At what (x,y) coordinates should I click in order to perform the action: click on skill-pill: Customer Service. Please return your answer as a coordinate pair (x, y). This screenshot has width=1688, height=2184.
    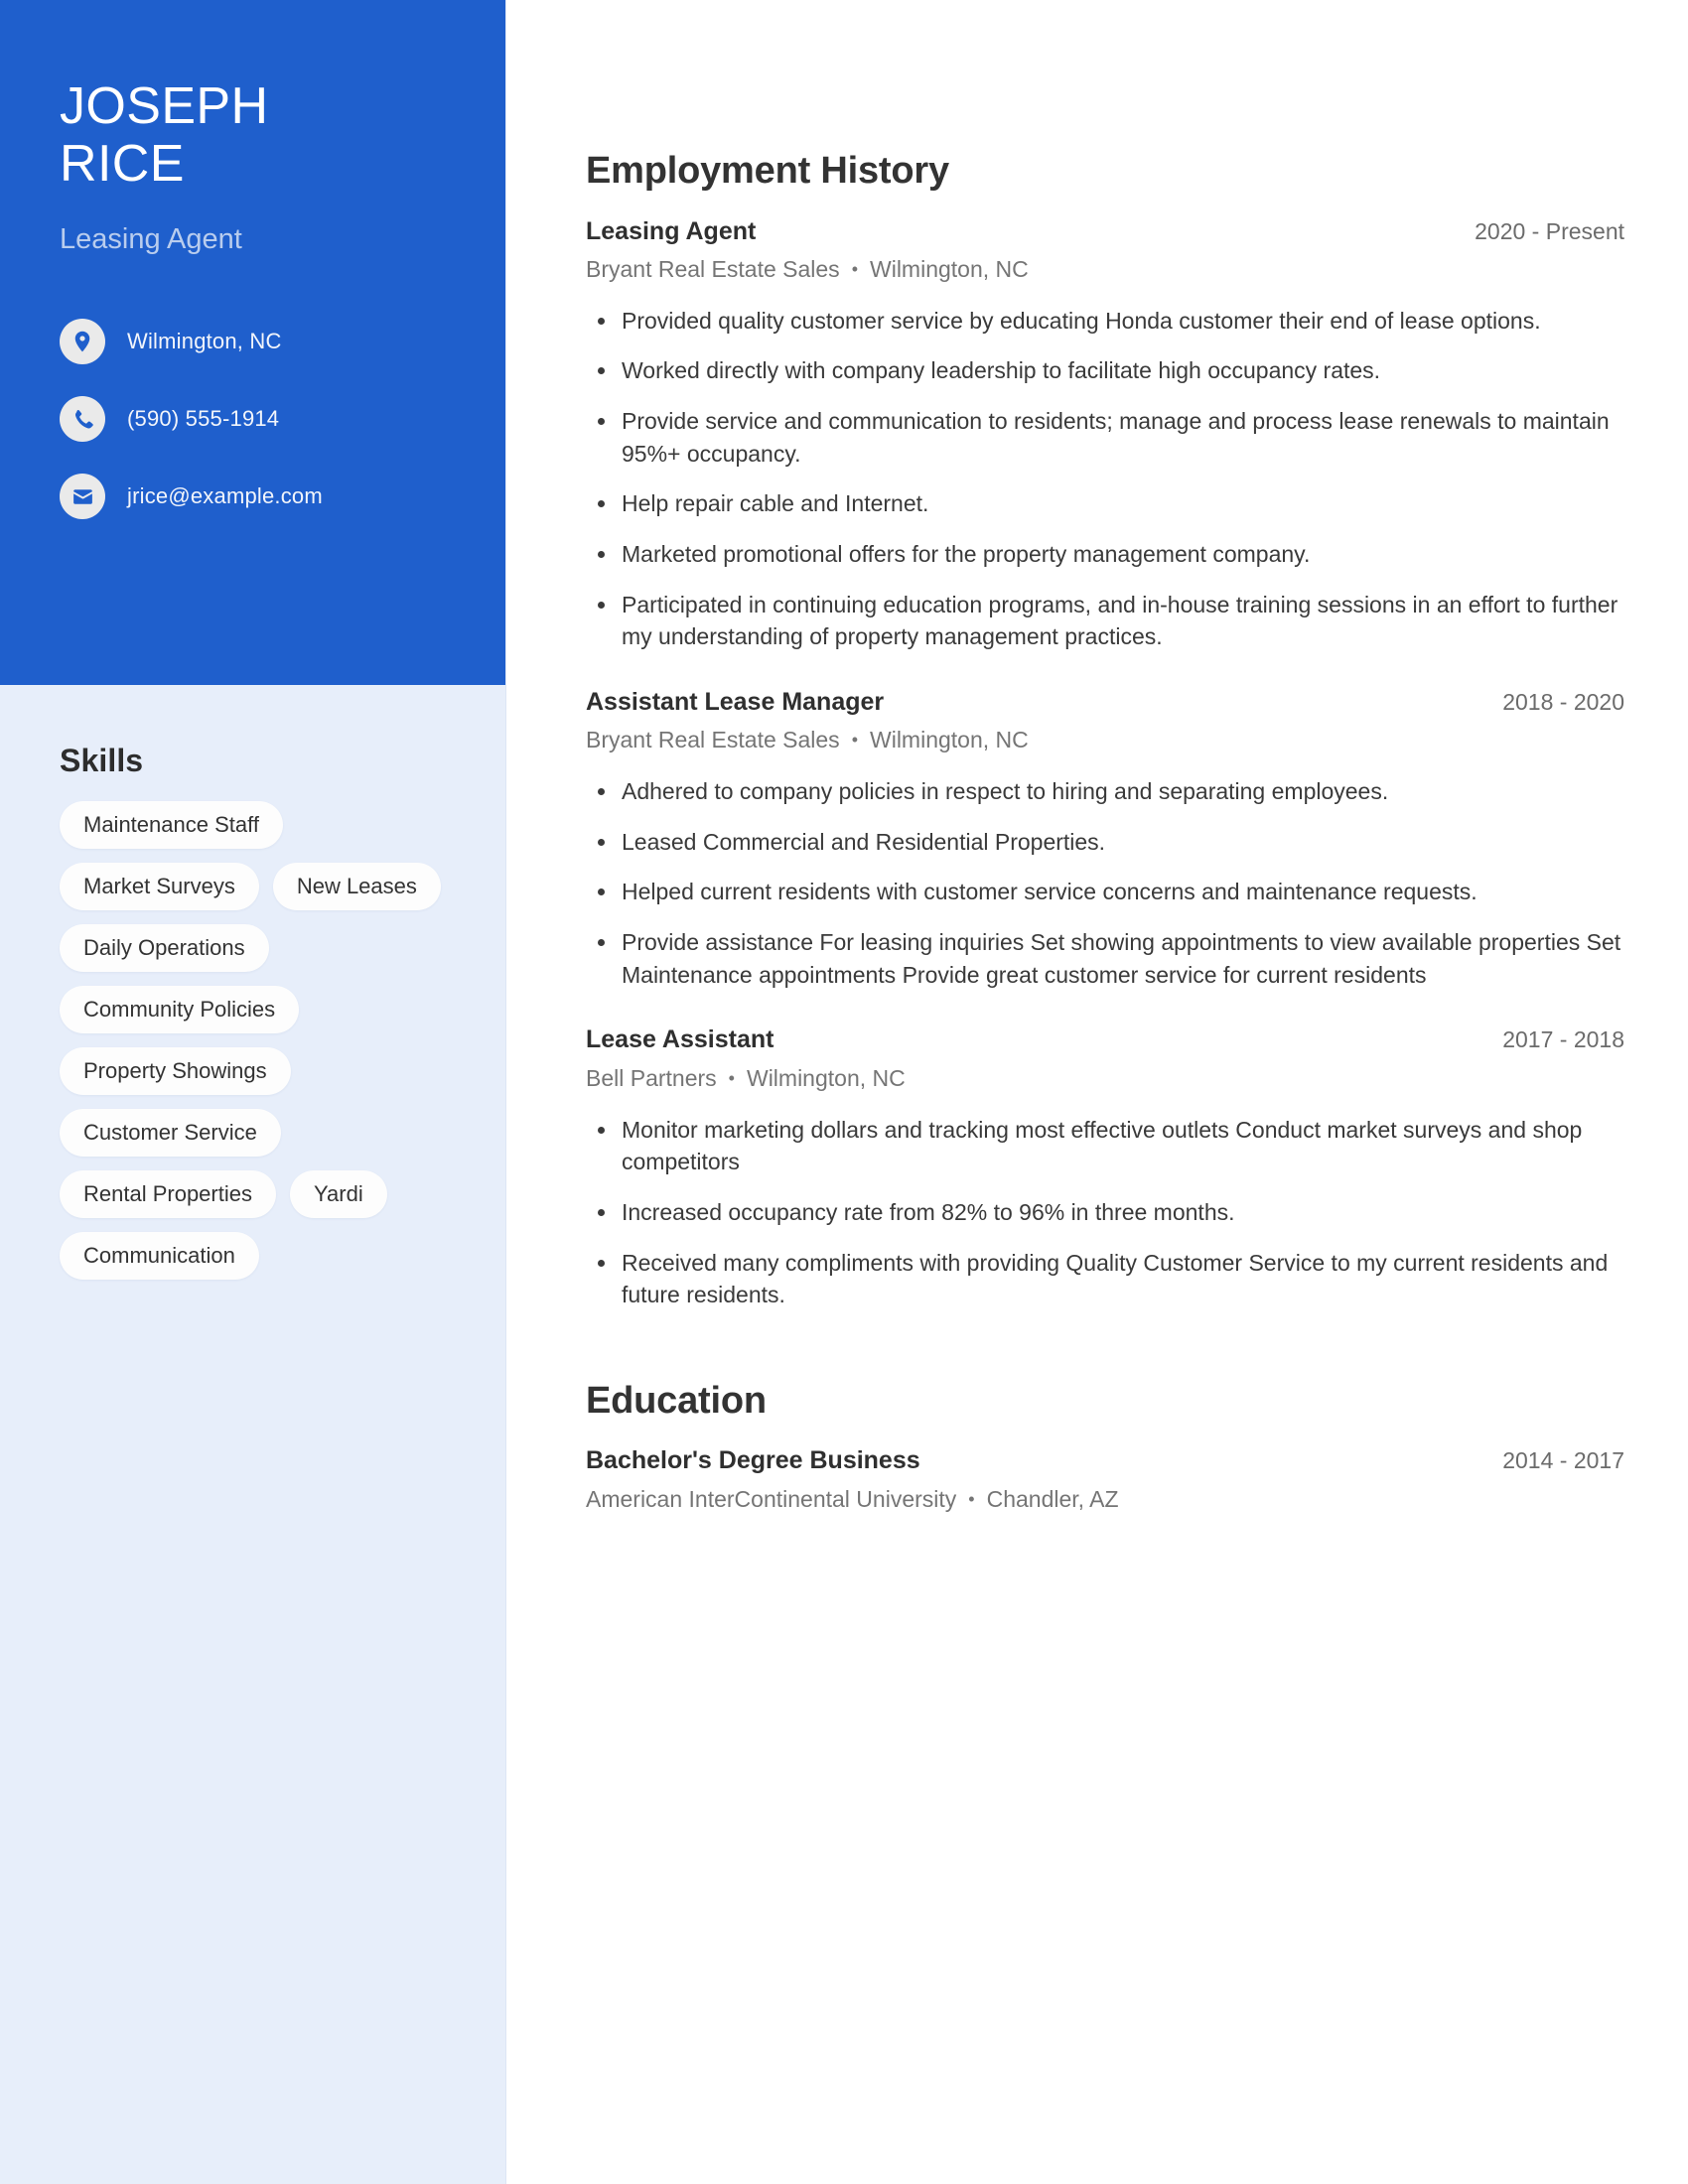
    Looking at the image, I should click on (170, 1132).